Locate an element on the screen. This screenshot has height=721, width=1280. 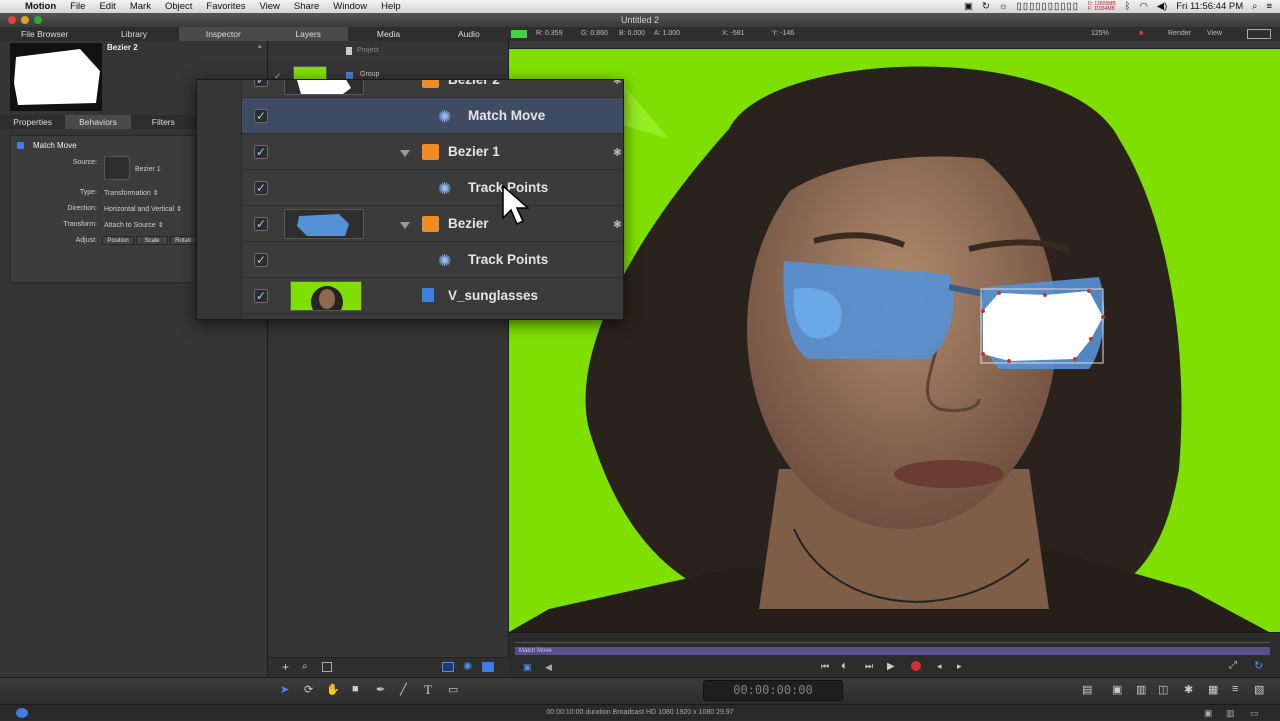
sync-icon: ↻ is located at coordinates (986, 6).